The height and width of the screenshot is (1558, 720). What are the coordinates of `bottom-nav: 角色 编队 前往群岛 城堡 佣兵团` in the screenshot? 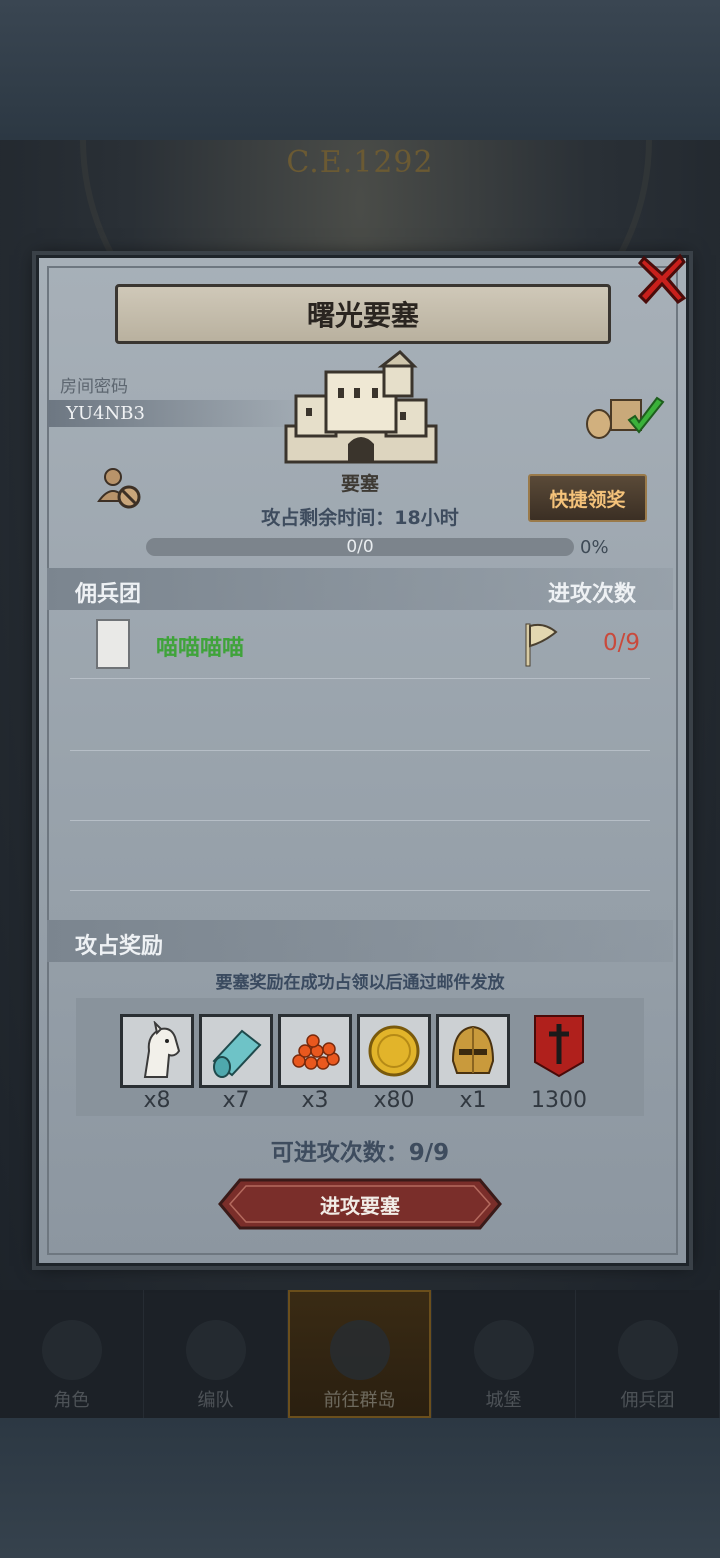 It's located at (360, 1354).